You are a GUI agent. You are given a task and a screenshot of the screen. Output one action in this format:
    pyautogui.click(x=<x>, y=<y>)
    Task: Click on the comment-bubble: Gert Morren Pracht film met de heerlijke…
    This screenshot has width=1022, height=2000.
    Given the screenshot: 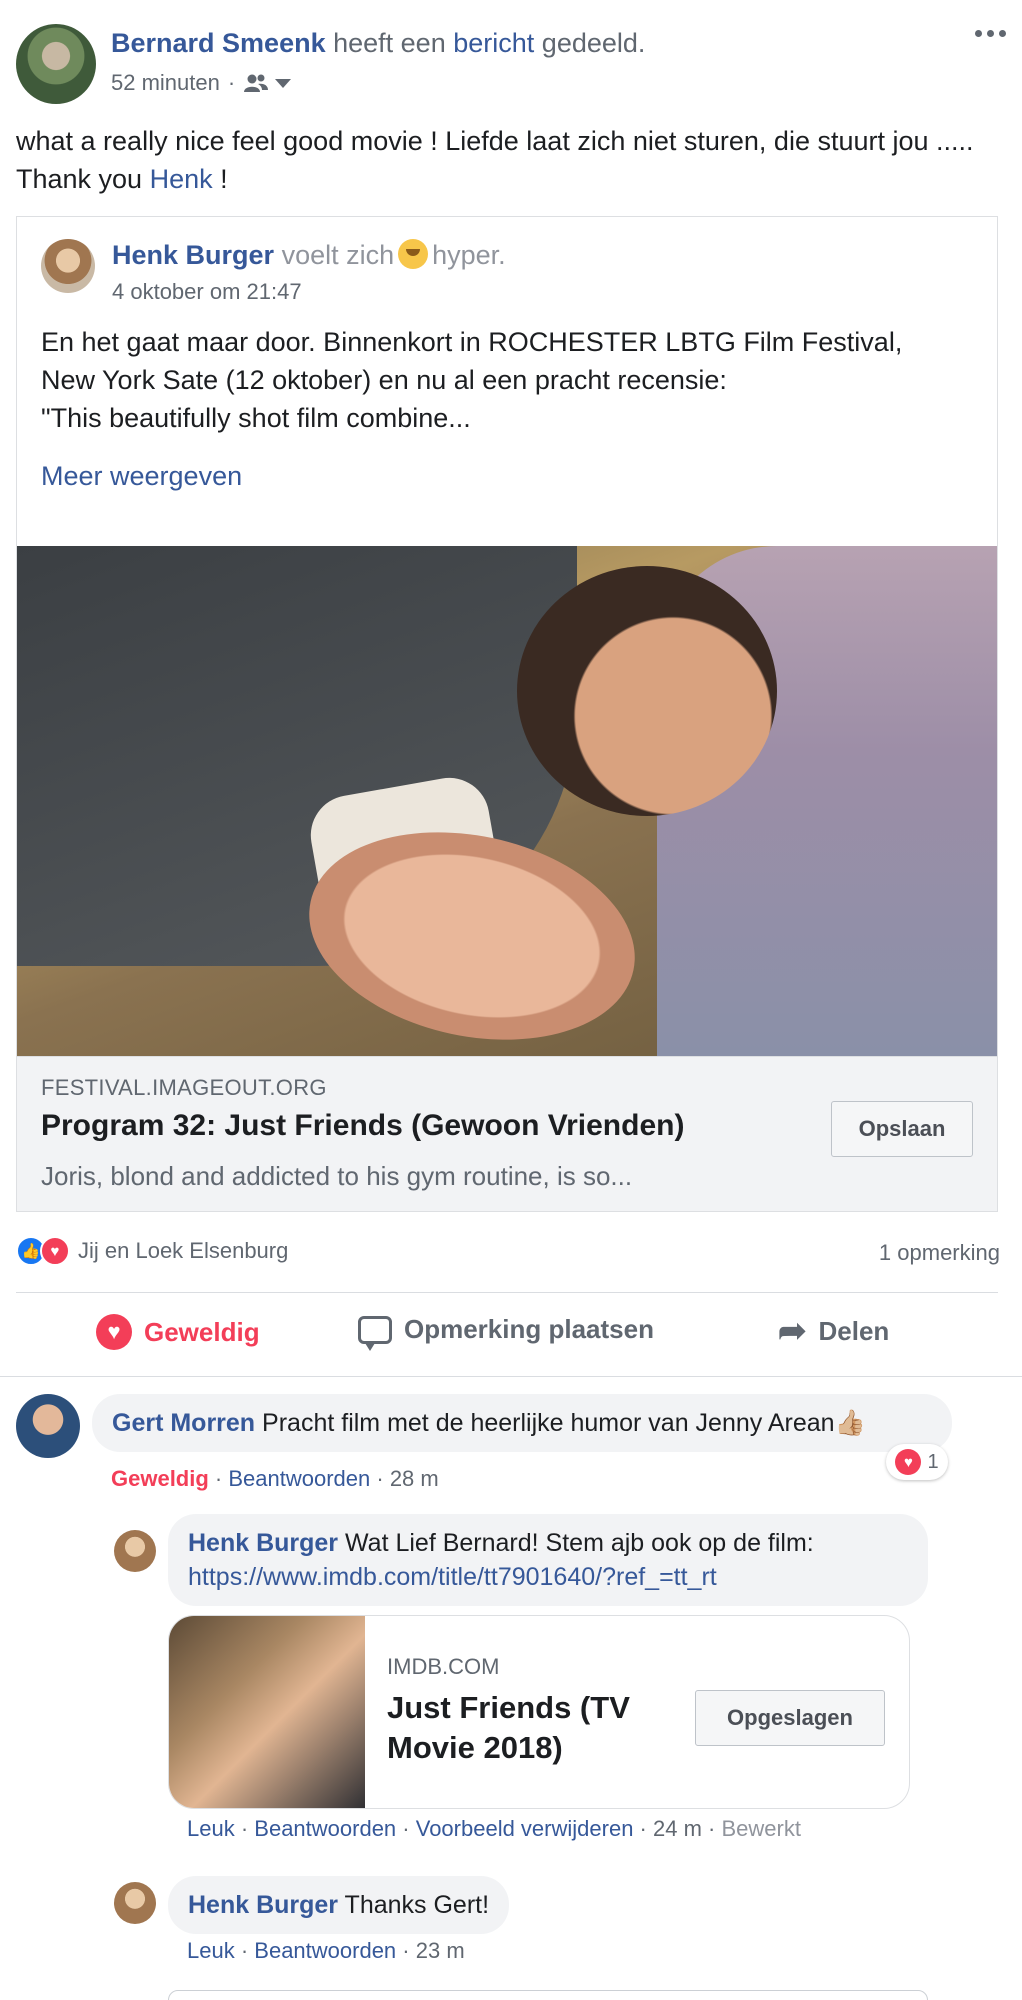 What is the action you would take?
    pyautogui.click(x=522, y=1423)
    